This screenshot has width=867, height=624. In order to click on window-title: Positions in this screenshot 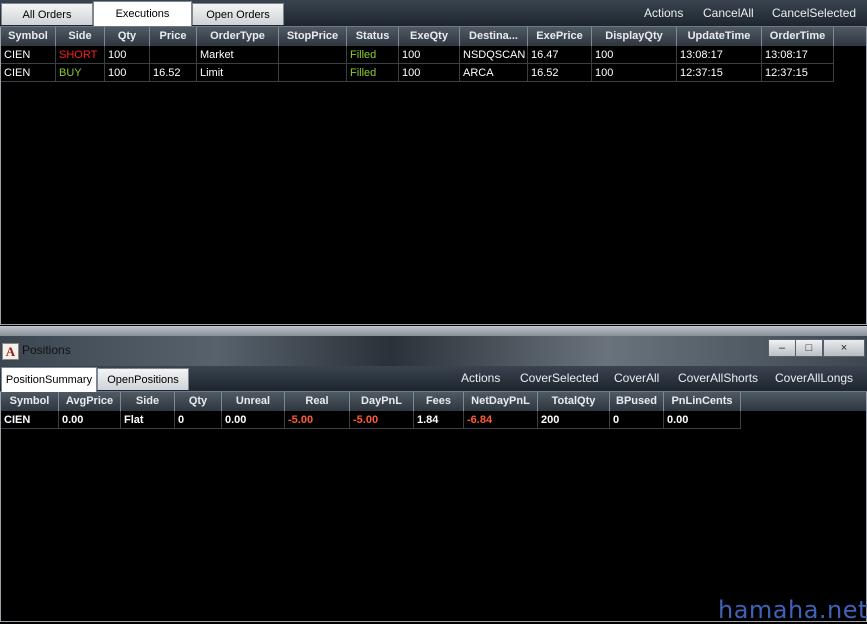, I will do `click(46, 350)`.